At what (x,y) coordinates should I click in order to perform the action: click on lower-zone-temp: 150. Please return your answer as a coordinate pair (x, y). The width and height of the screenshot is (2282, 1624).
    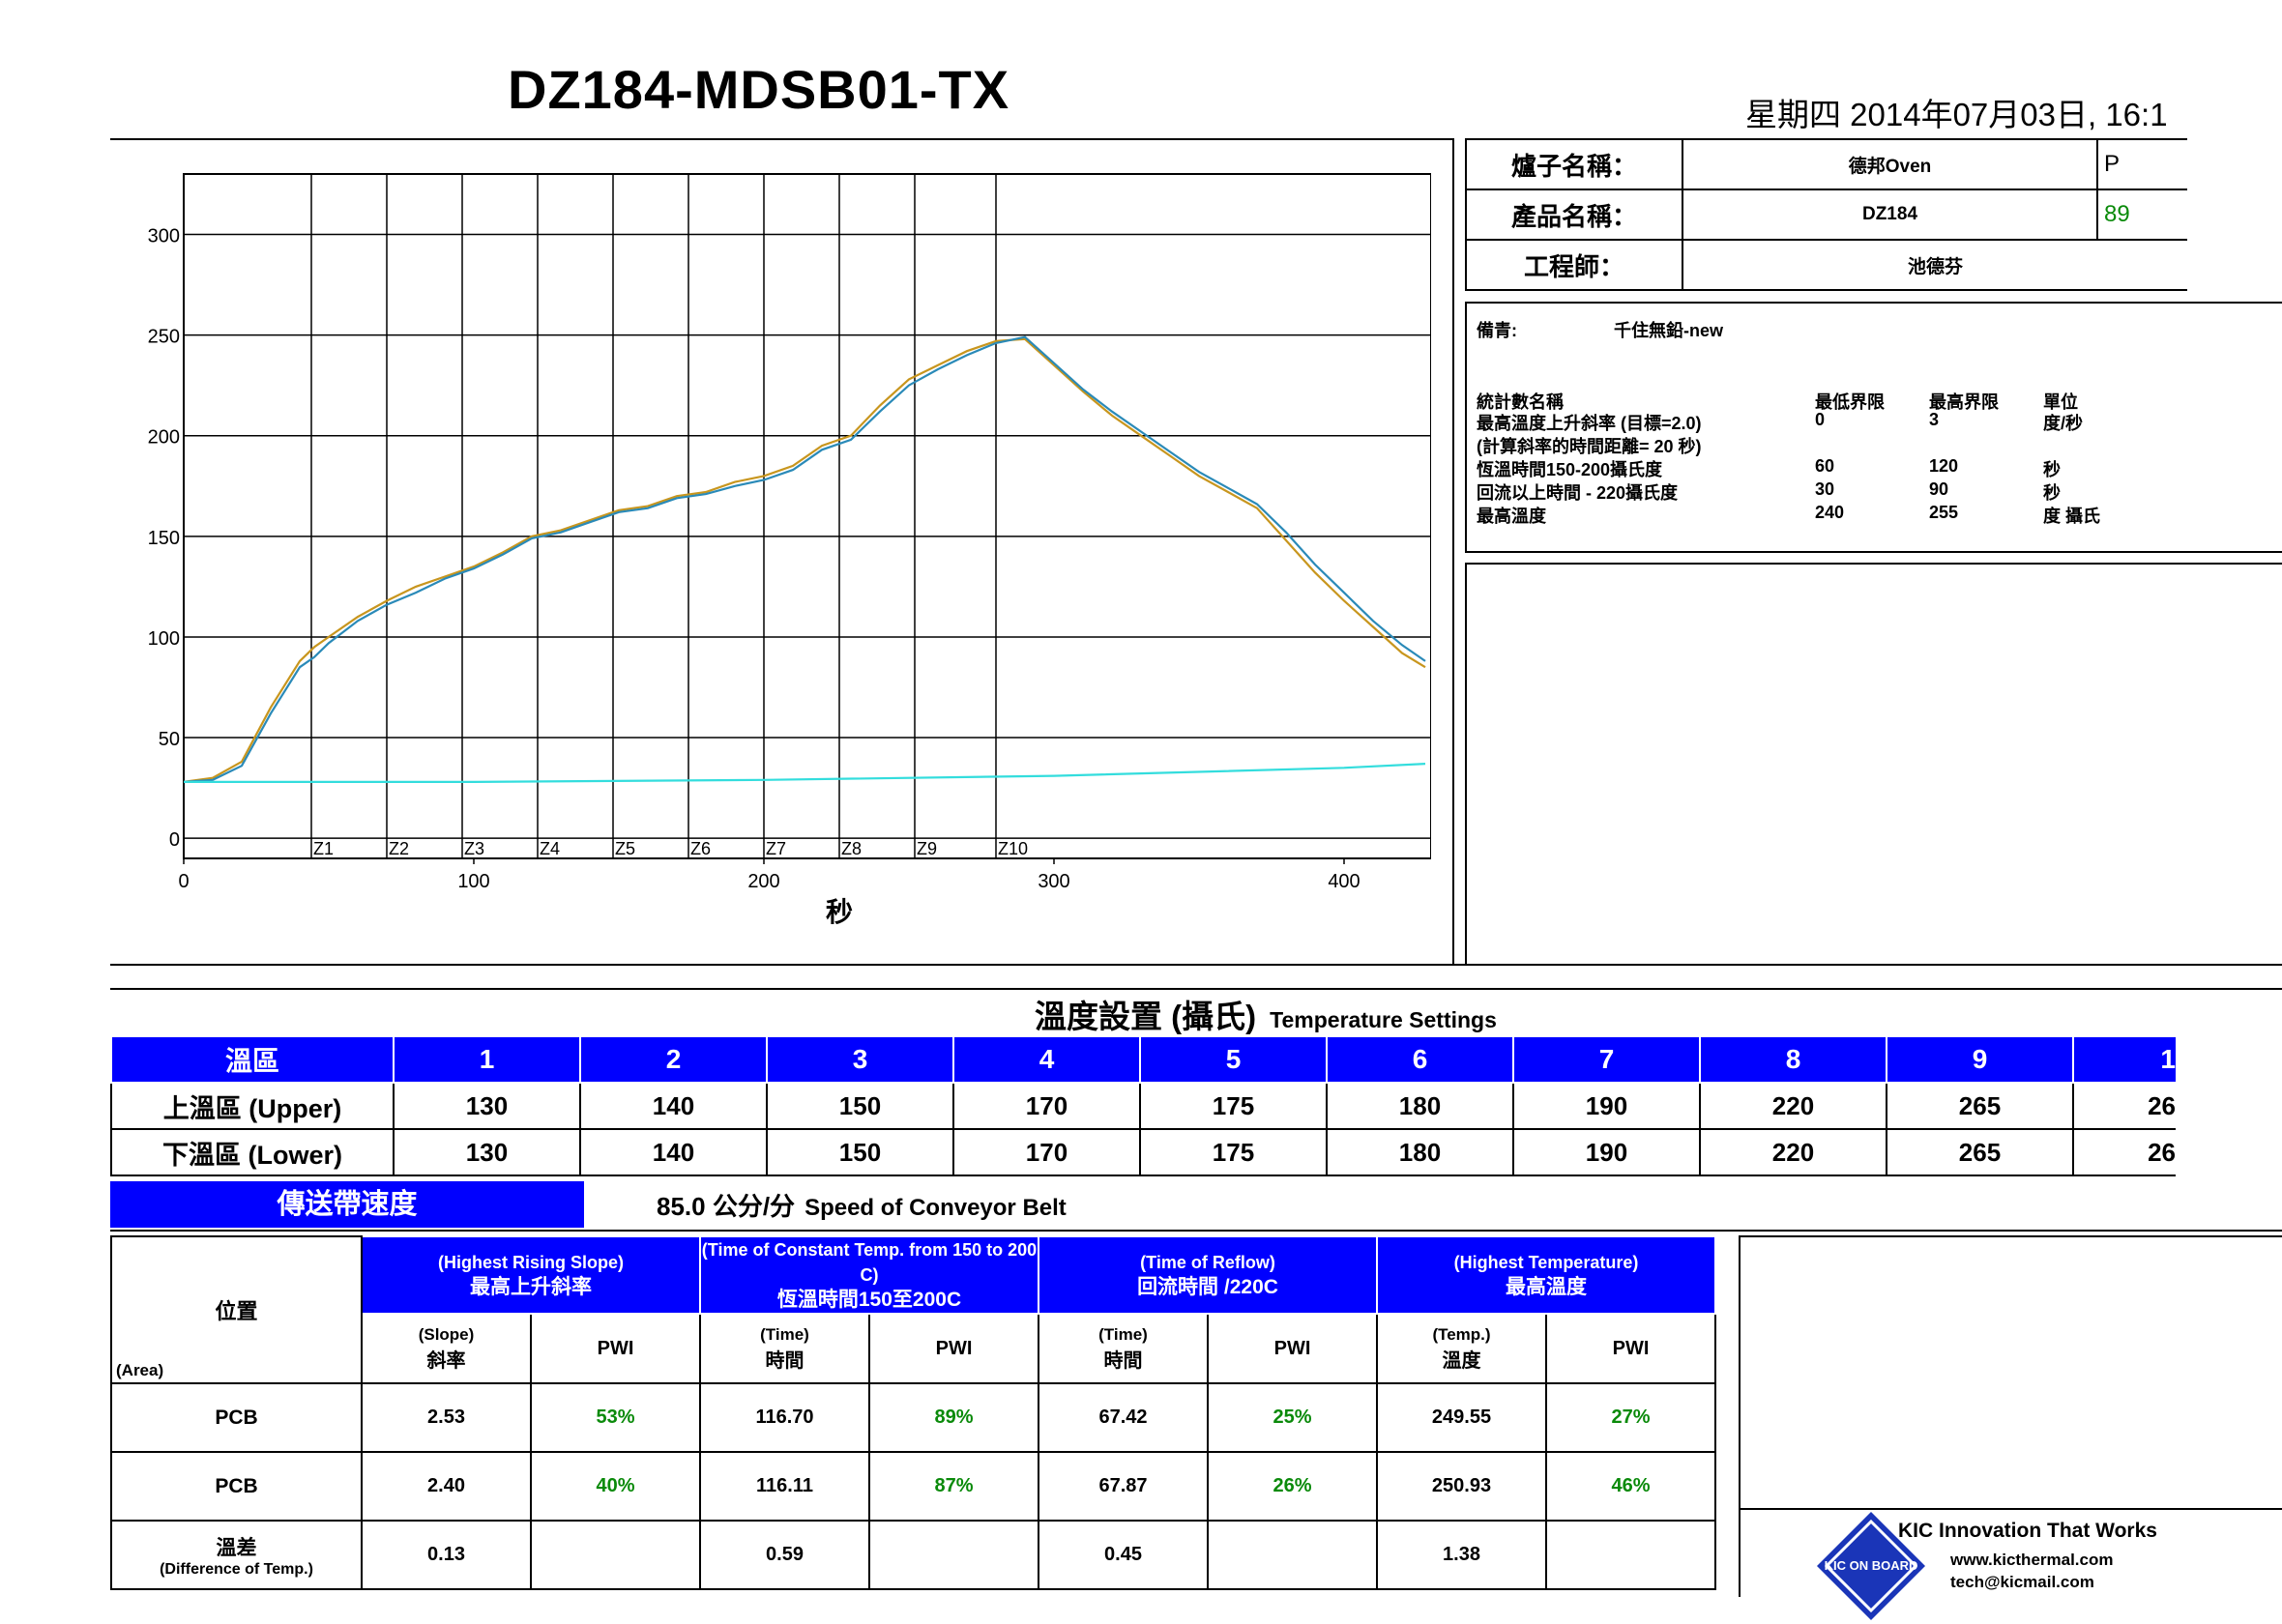
    Looking at the image, I should click on (860, 1152).